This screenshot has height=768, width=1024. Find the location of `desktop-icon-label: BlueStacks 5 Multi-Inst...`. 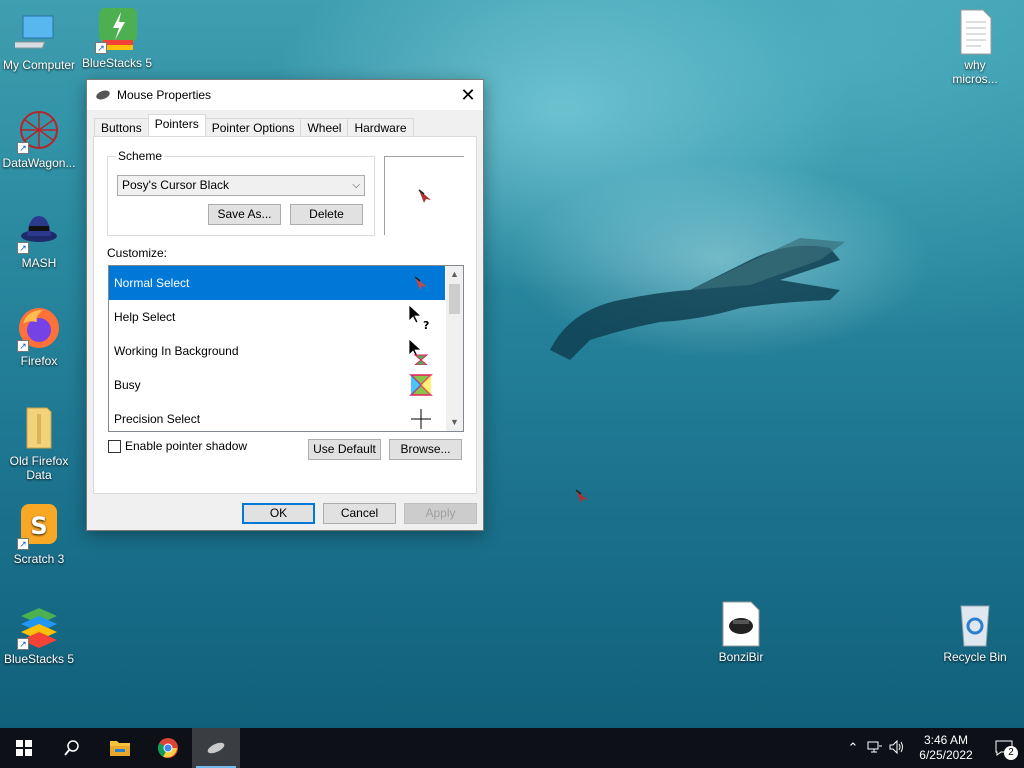

desktop-icon-label: BlueStacks 5 Multi-Inst... is located at coordinates (117, 63).